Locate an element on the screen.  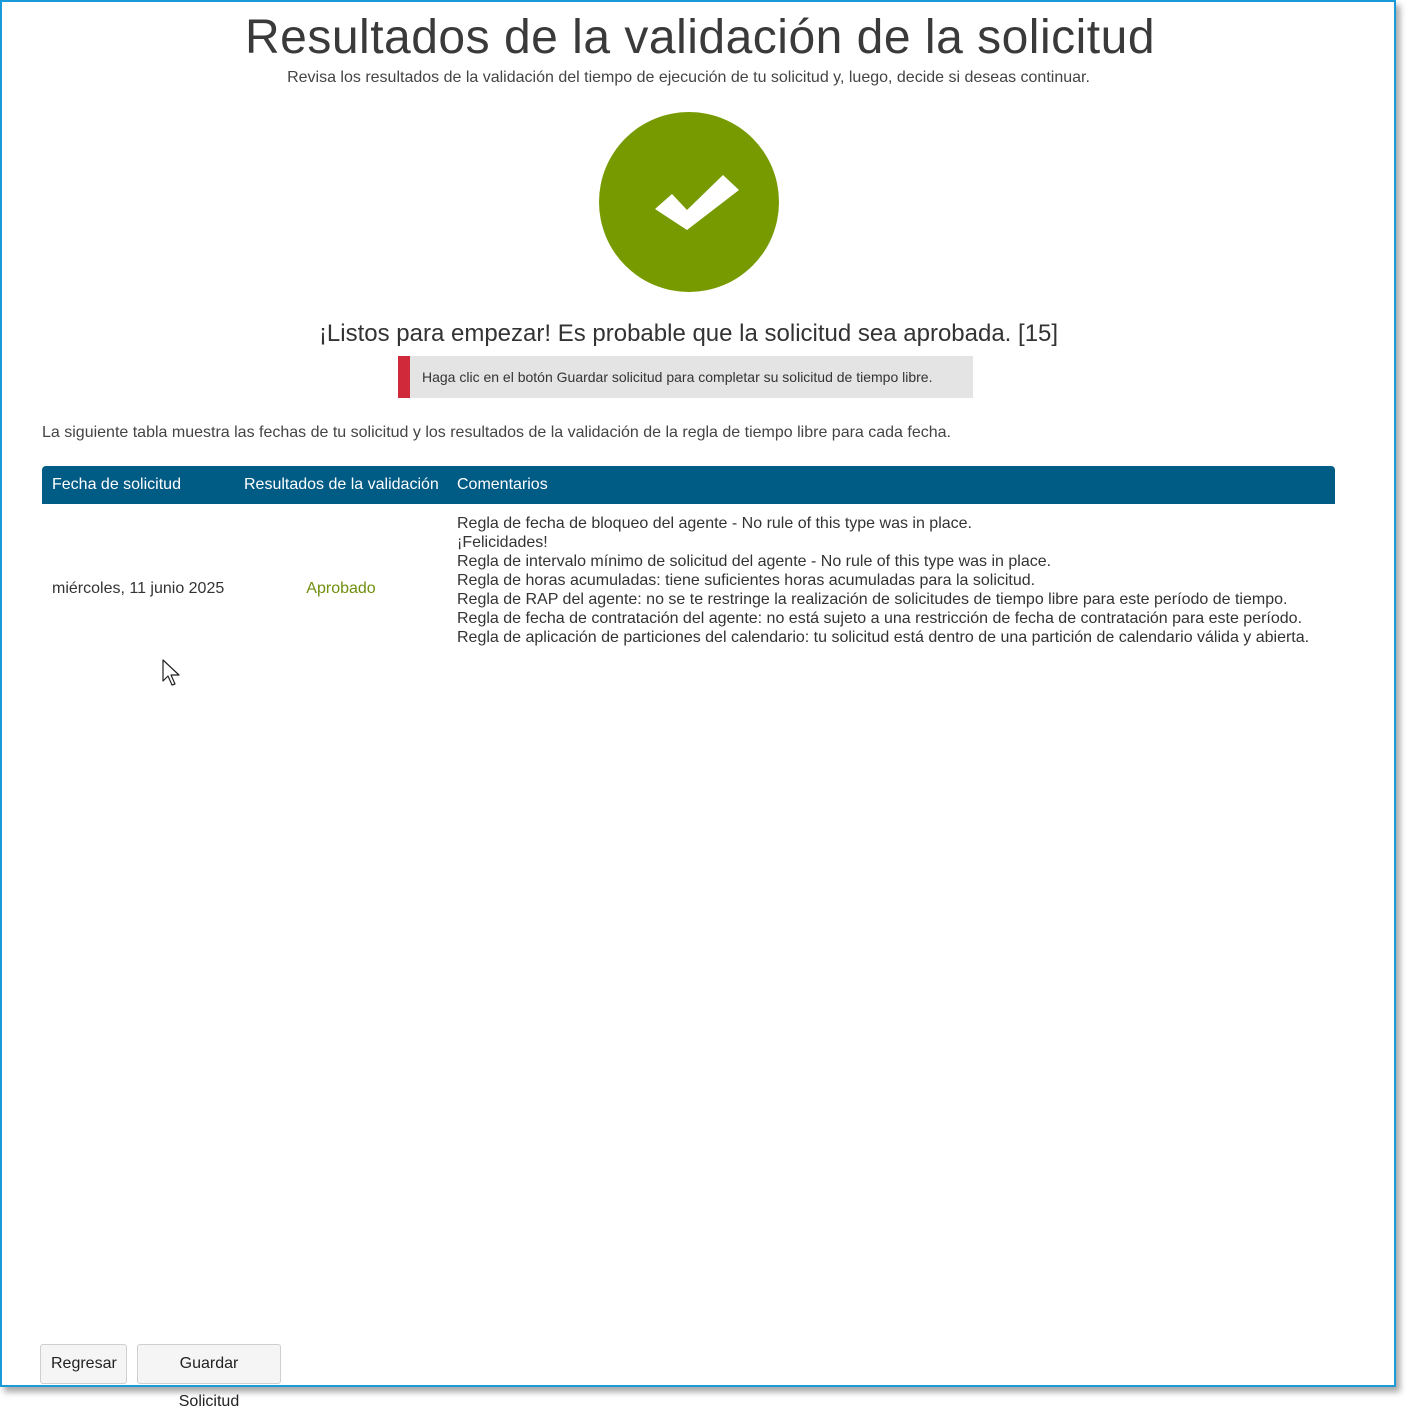
save-request-button: Guardar Solicitud is located at coordinates (209, 1377).